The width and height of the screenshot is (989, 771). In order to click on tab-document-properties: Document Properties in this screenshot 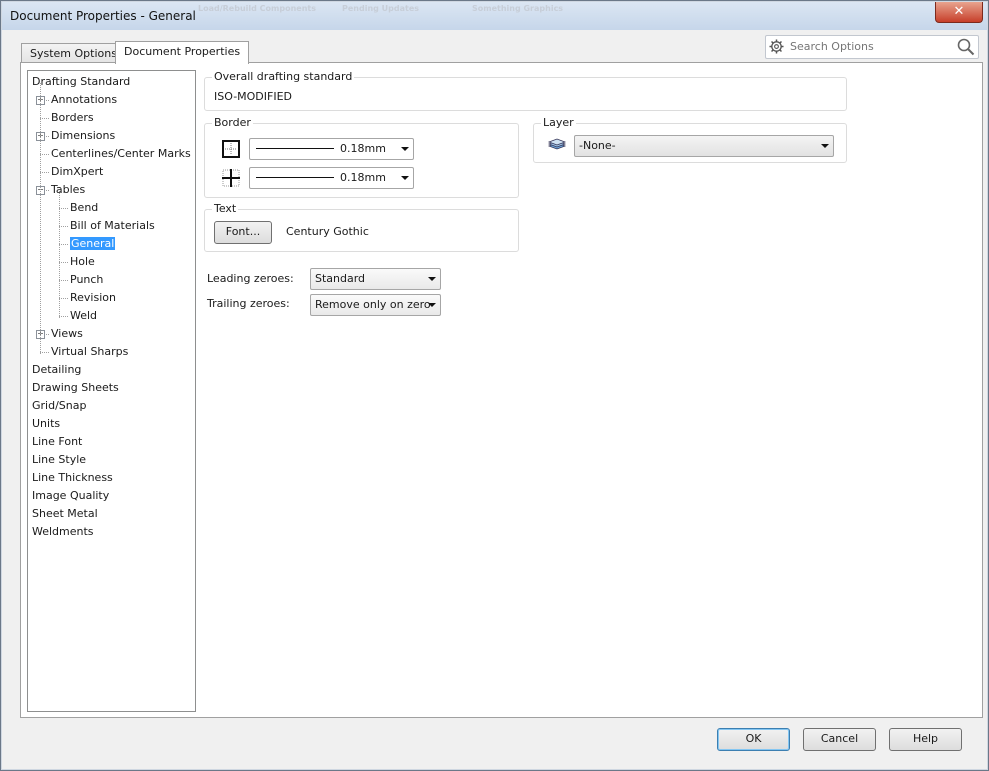, I will do `click(182, 52)`.